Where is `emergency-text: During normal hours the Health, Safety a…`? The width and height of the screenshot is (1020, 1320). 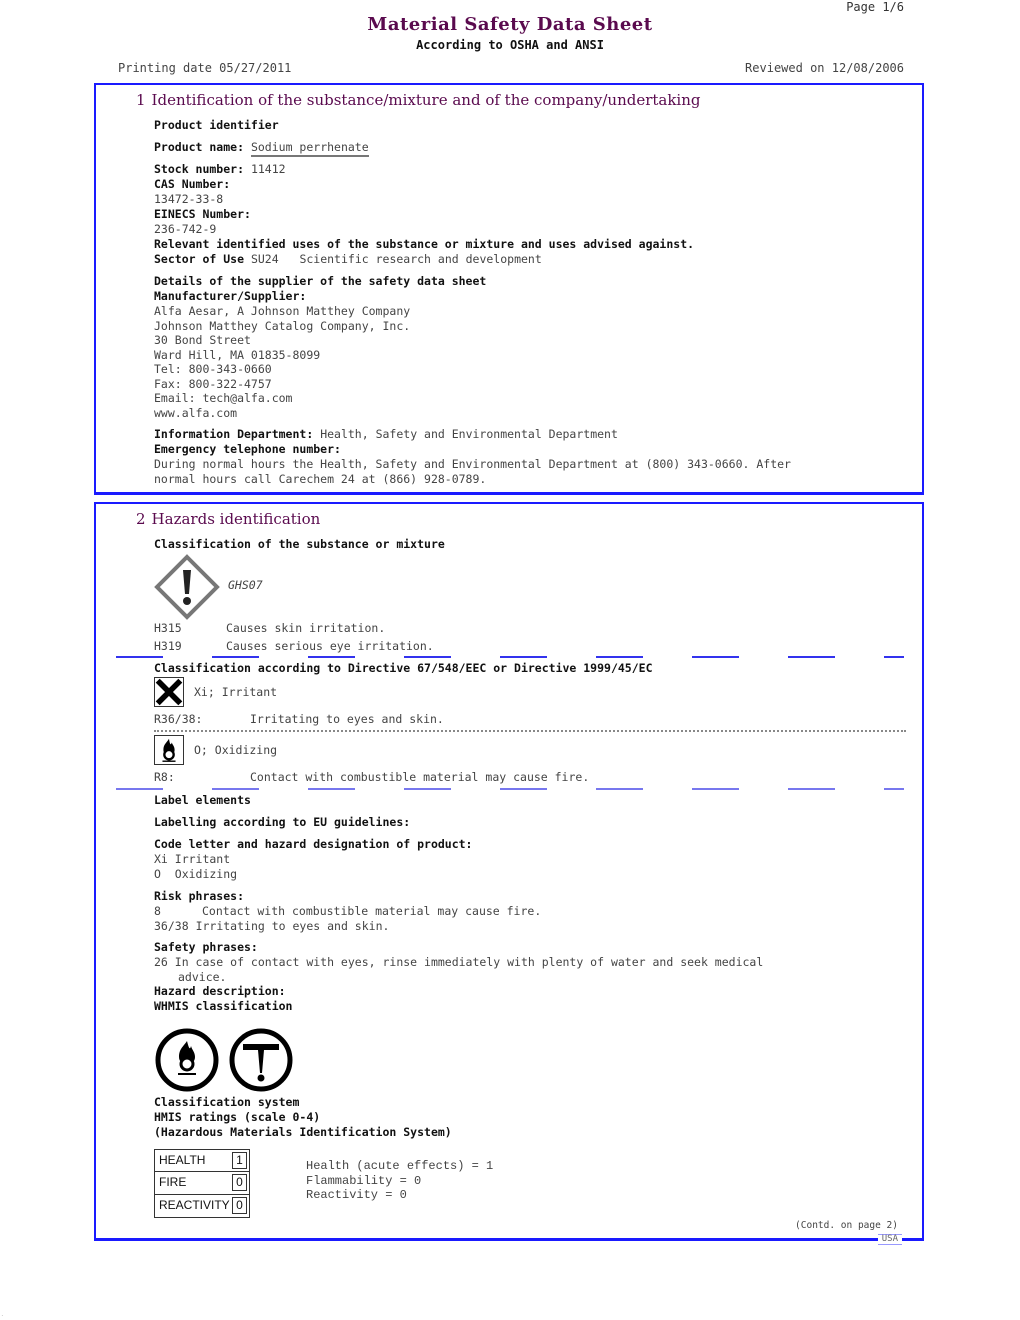
emergency-text: During normal hours the Health, Safety a… is located at coordinates (472, 464).